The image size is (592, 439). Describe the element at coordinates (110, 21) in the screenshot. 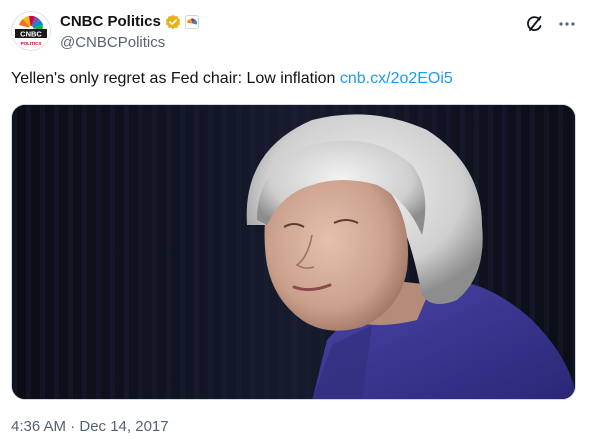

I see `display-name: CNBC Politics` at that location.